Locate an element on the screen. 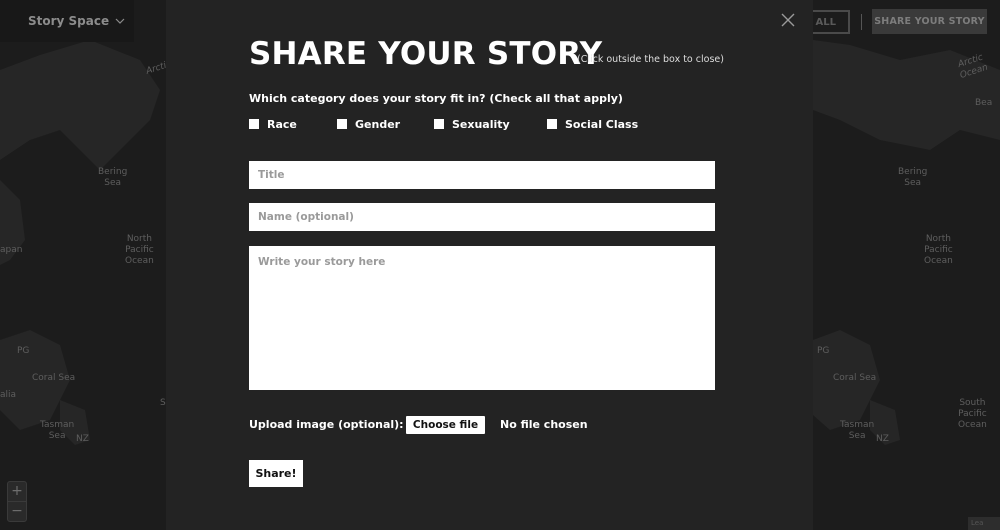 The image size is (1000, 530). category-social-class-checkbox: Social Class is located at coordinates (592, 124).